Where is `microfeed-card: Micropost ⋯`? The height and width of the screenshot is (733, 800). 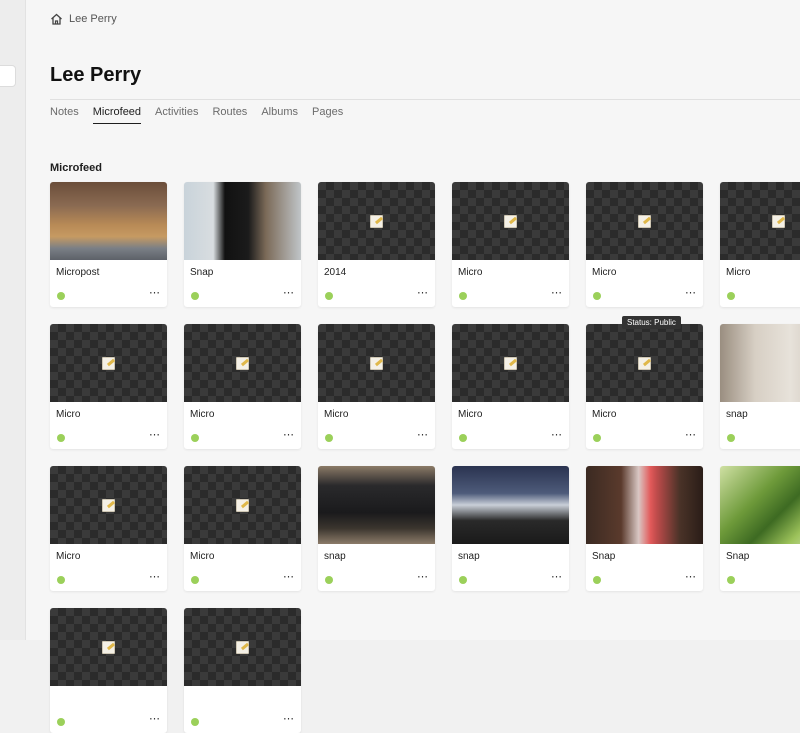 microfeed-card: Micropost ⋯ is located at coordinates (108, 244).